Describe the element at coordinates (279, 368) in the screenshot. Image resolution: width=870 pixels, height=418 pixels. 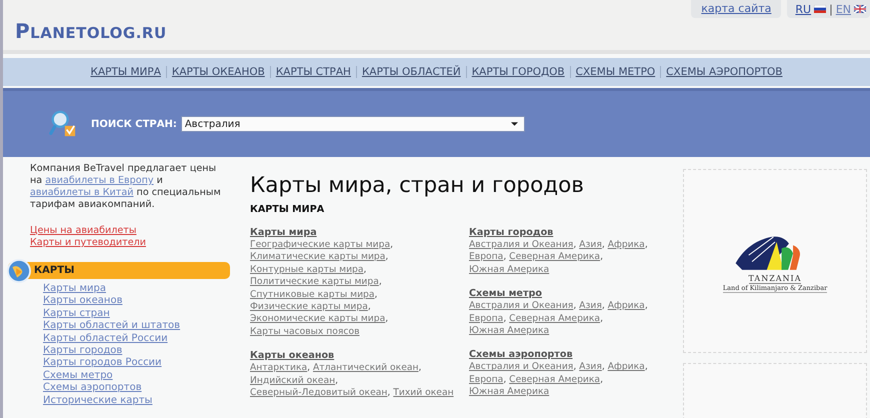
I see `map-link: Антарктика` at that location.